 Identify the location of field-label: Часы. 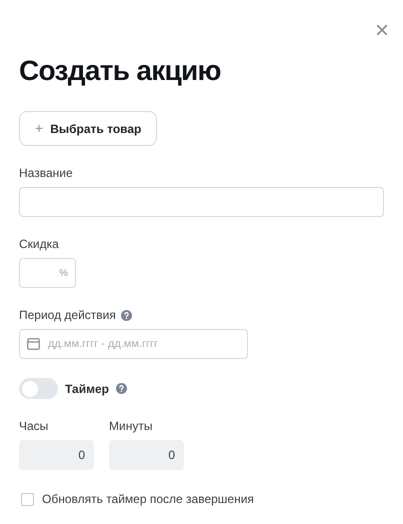
(33, 426).